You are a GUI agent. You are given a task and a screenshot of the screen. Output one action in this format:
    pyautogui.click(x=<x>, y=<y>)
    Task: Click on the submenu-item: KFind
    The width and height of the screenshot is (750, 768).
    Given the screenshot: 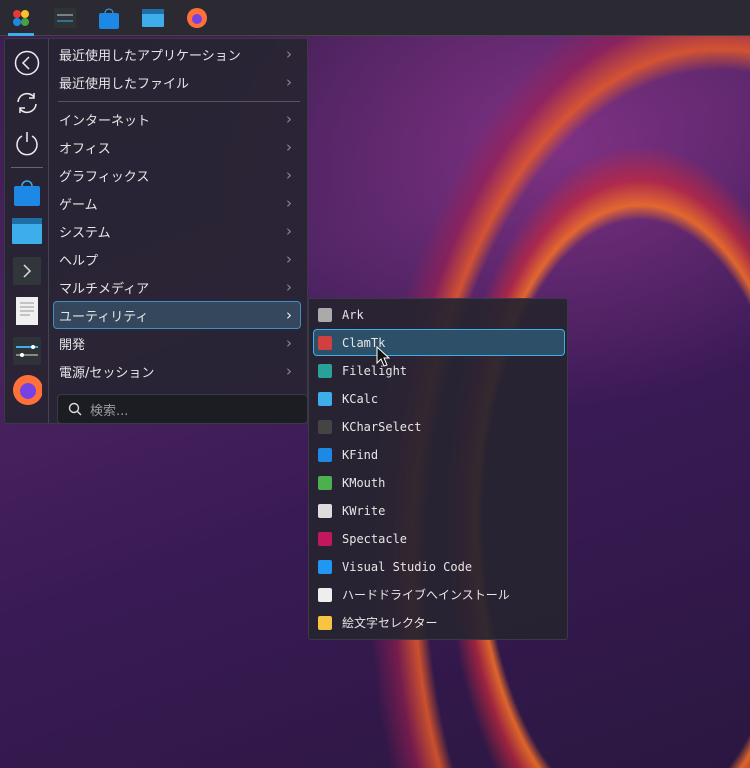 What is the action you would take?
    pyautogui.click(x=439, y=454)
    